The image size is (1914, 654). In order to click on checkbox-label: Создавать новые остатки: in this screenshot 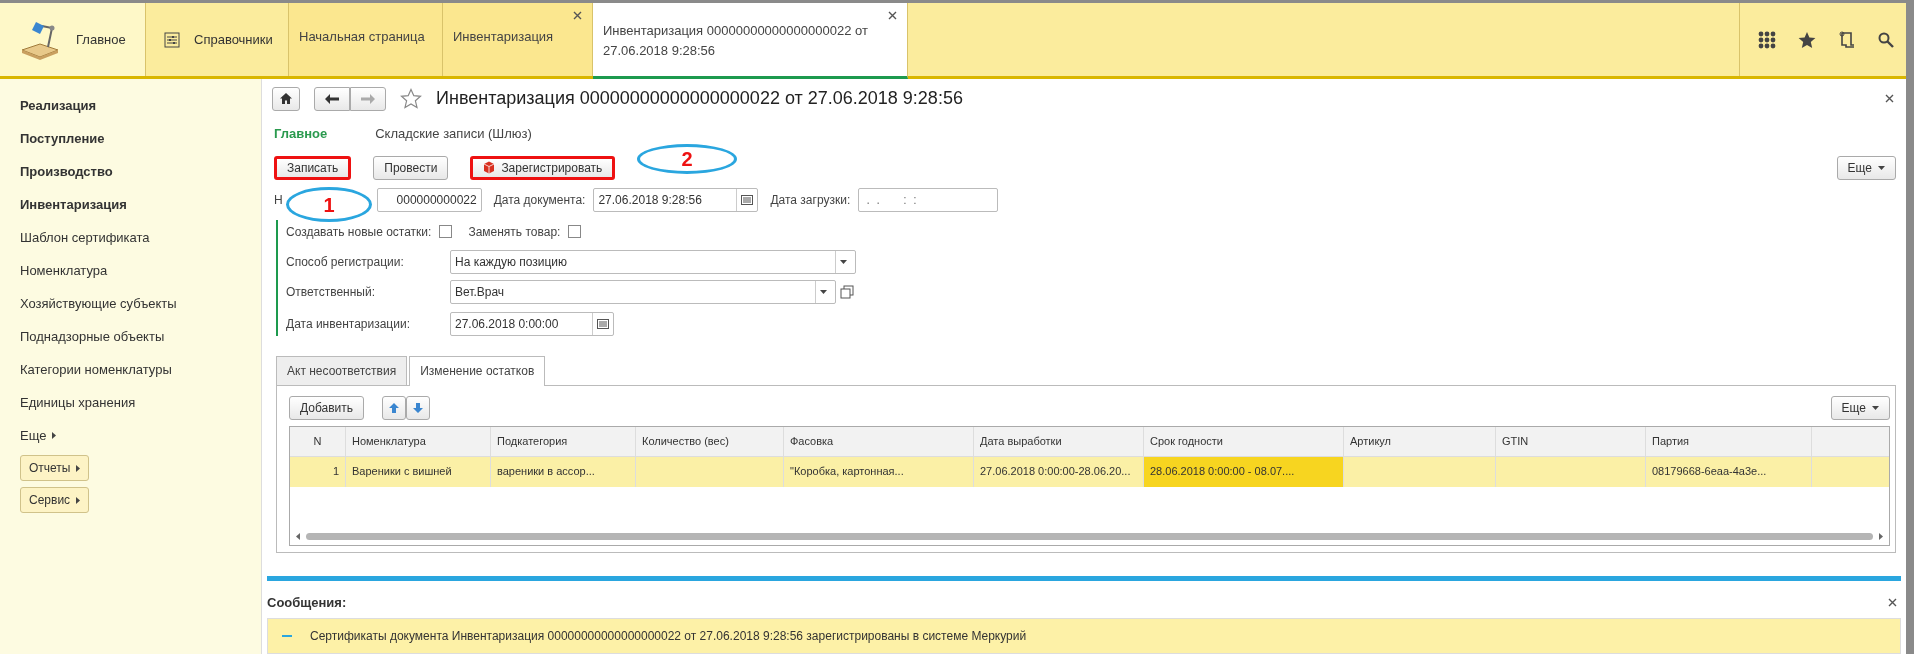, I will do `click(359, 232)`.